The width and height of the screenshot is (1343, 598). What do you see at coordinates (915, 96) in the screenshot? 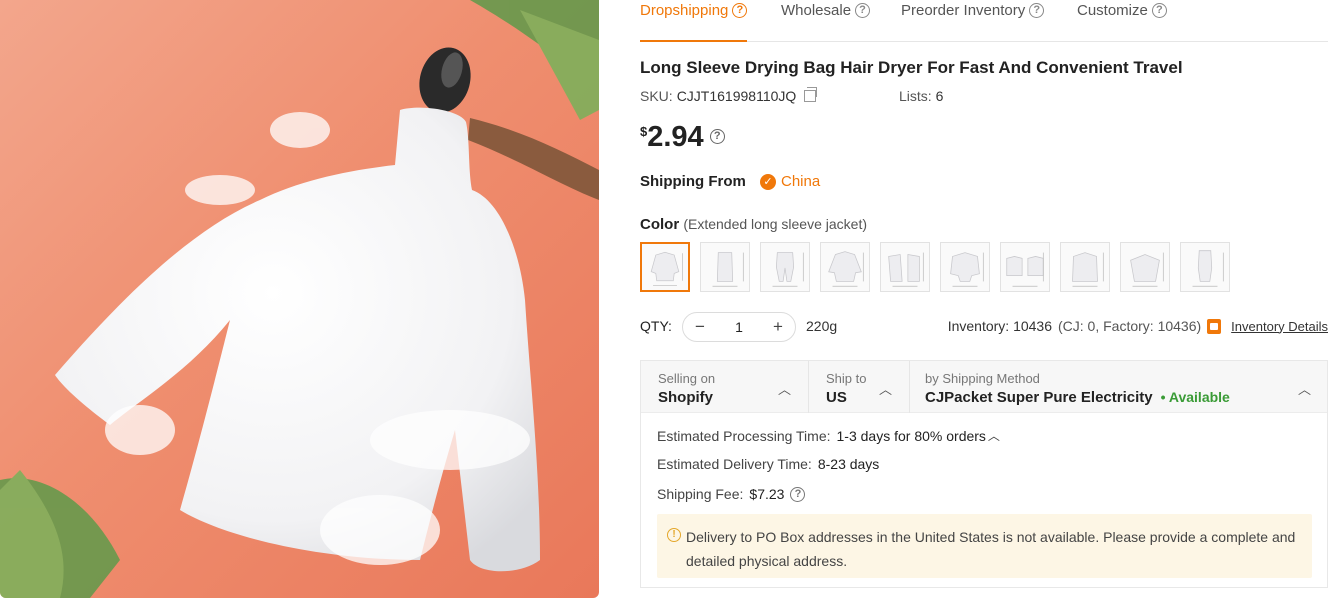
I see `lists-label: Lists:` at bounding box center [915, 96].